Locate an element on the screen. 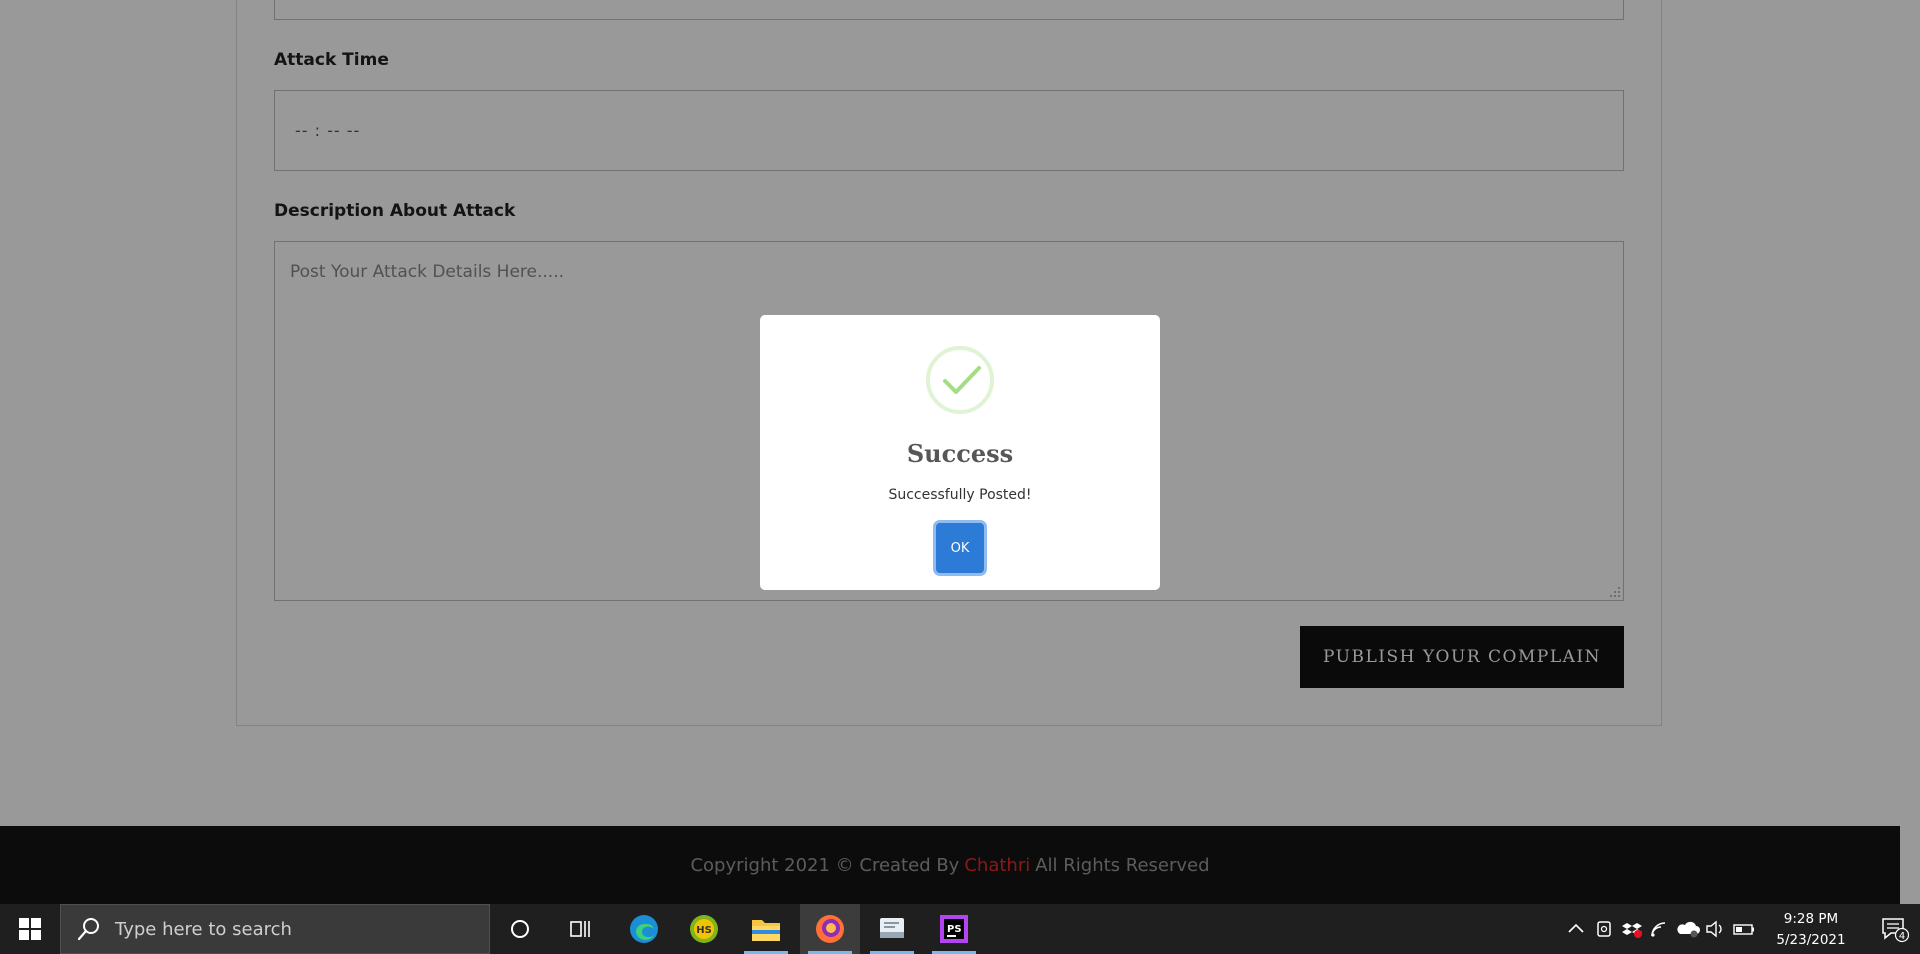 The image size is (1920, 954). action-center-button: 4 is located at coordinates (1895, 929).